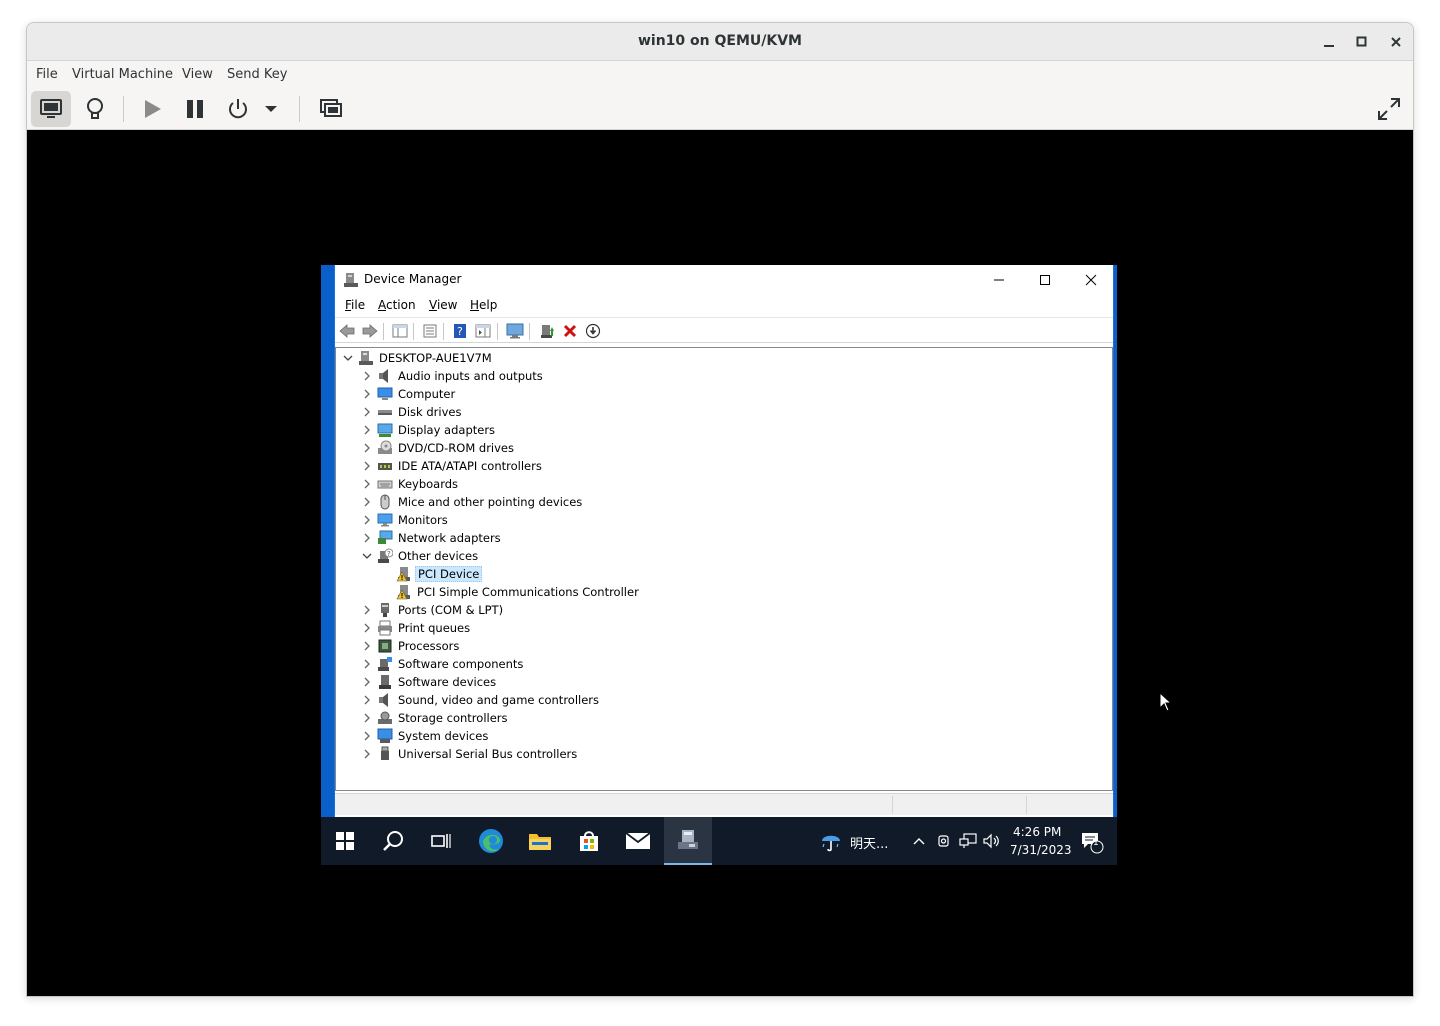 This screenshot has width=1440, height=1026. Describe the element at coordinates (443, 305) in the screenshot. I see `dm-menu-view: View` at that location.